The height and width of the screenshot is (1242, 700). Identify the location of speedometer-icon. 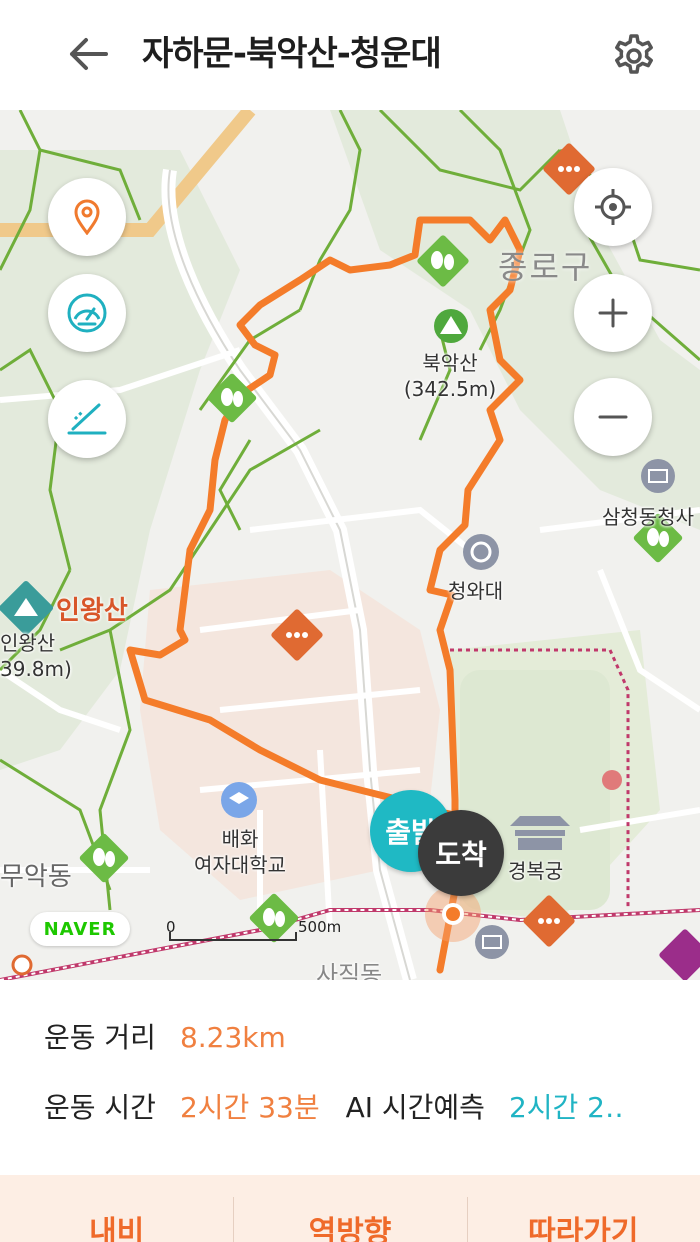
(87, 313).